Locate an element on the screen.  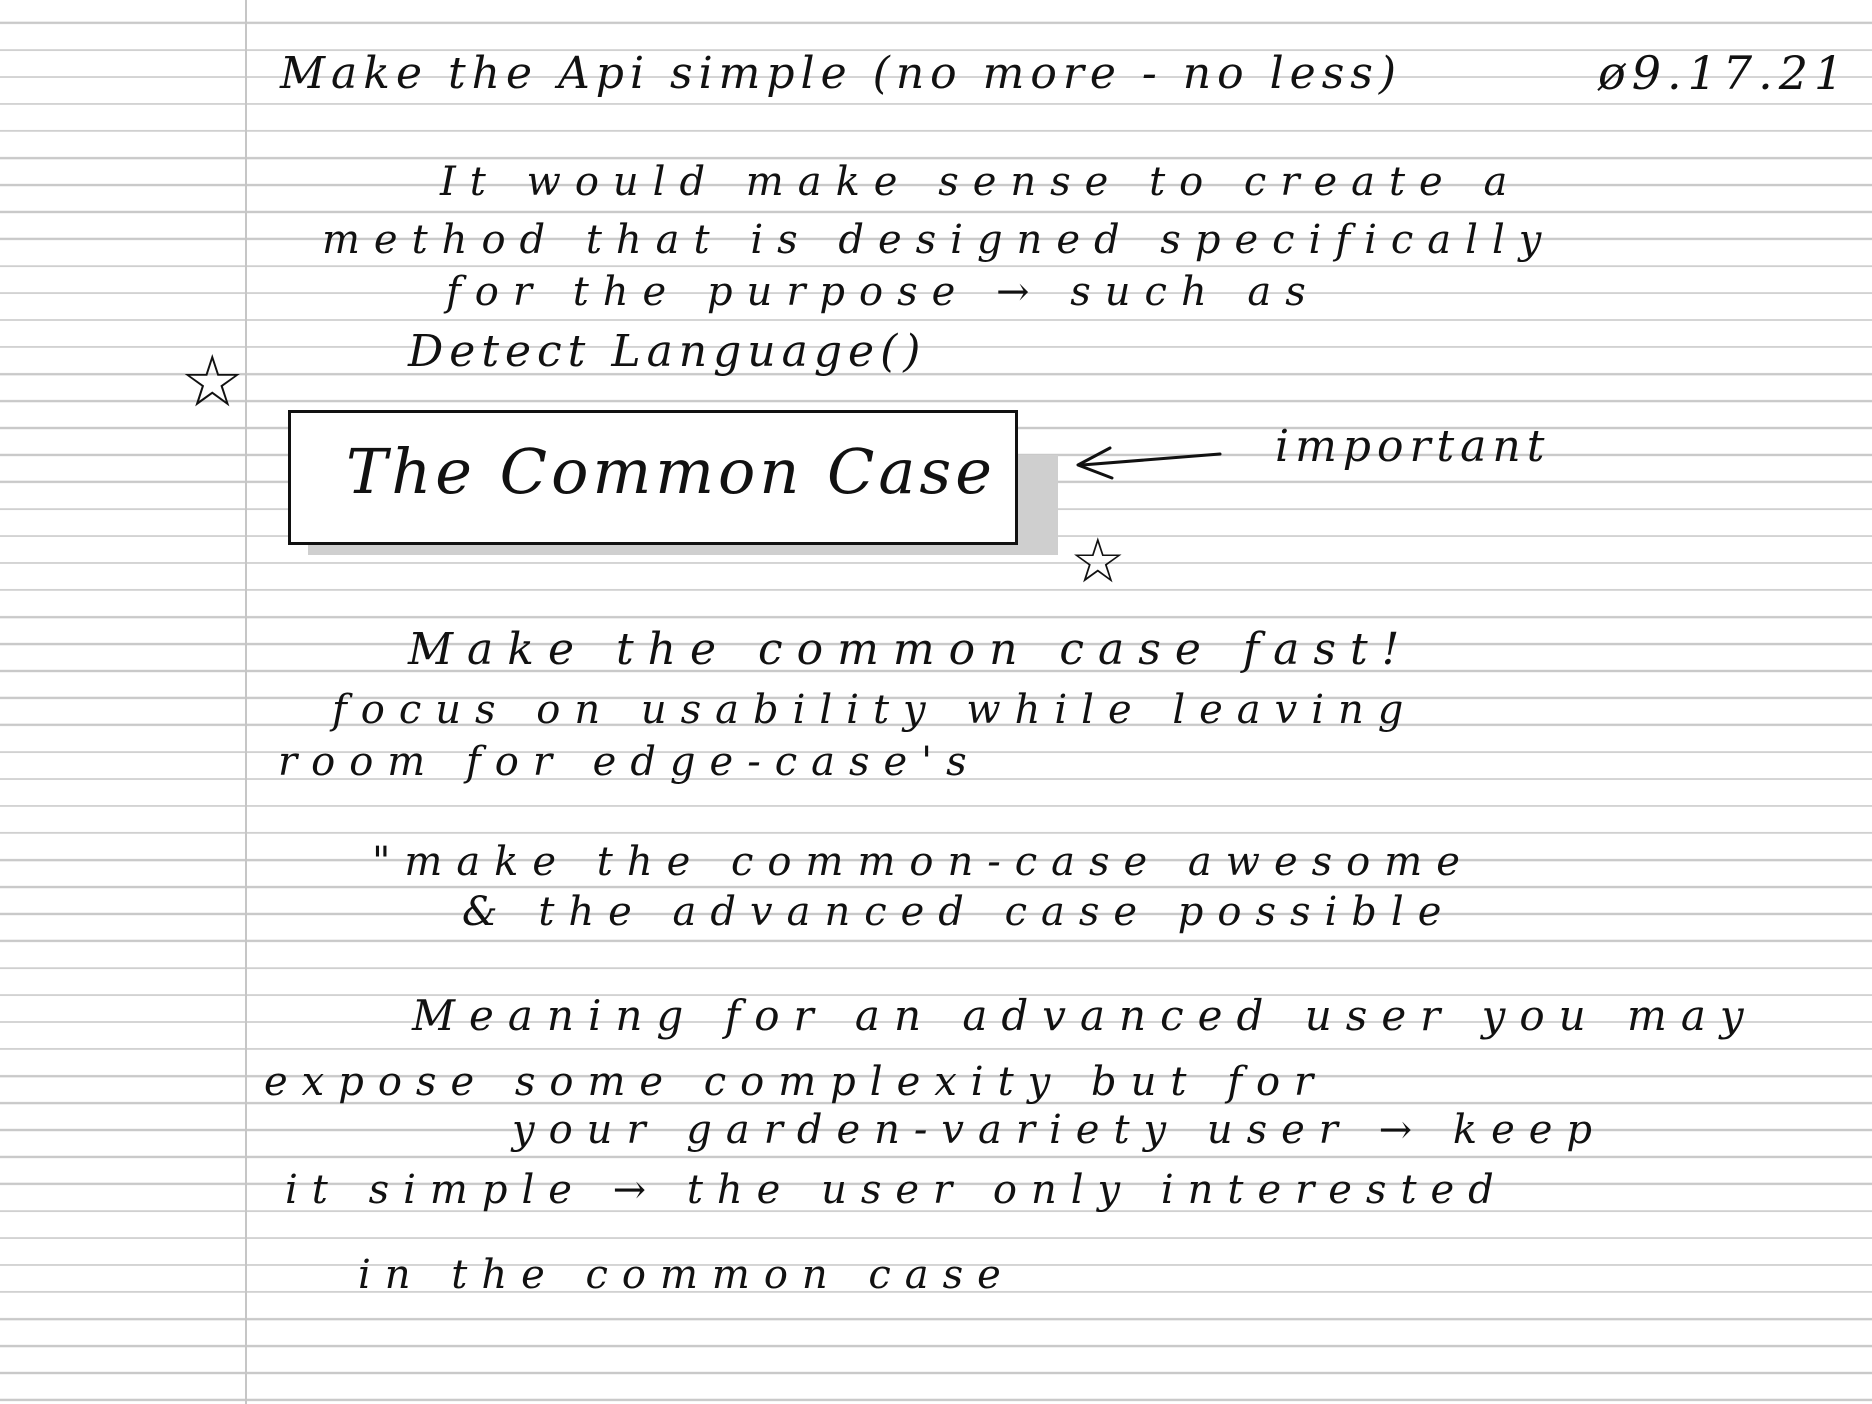
paragraph3-line2: expose some complexity but for is located at coordinates (796, 1082).